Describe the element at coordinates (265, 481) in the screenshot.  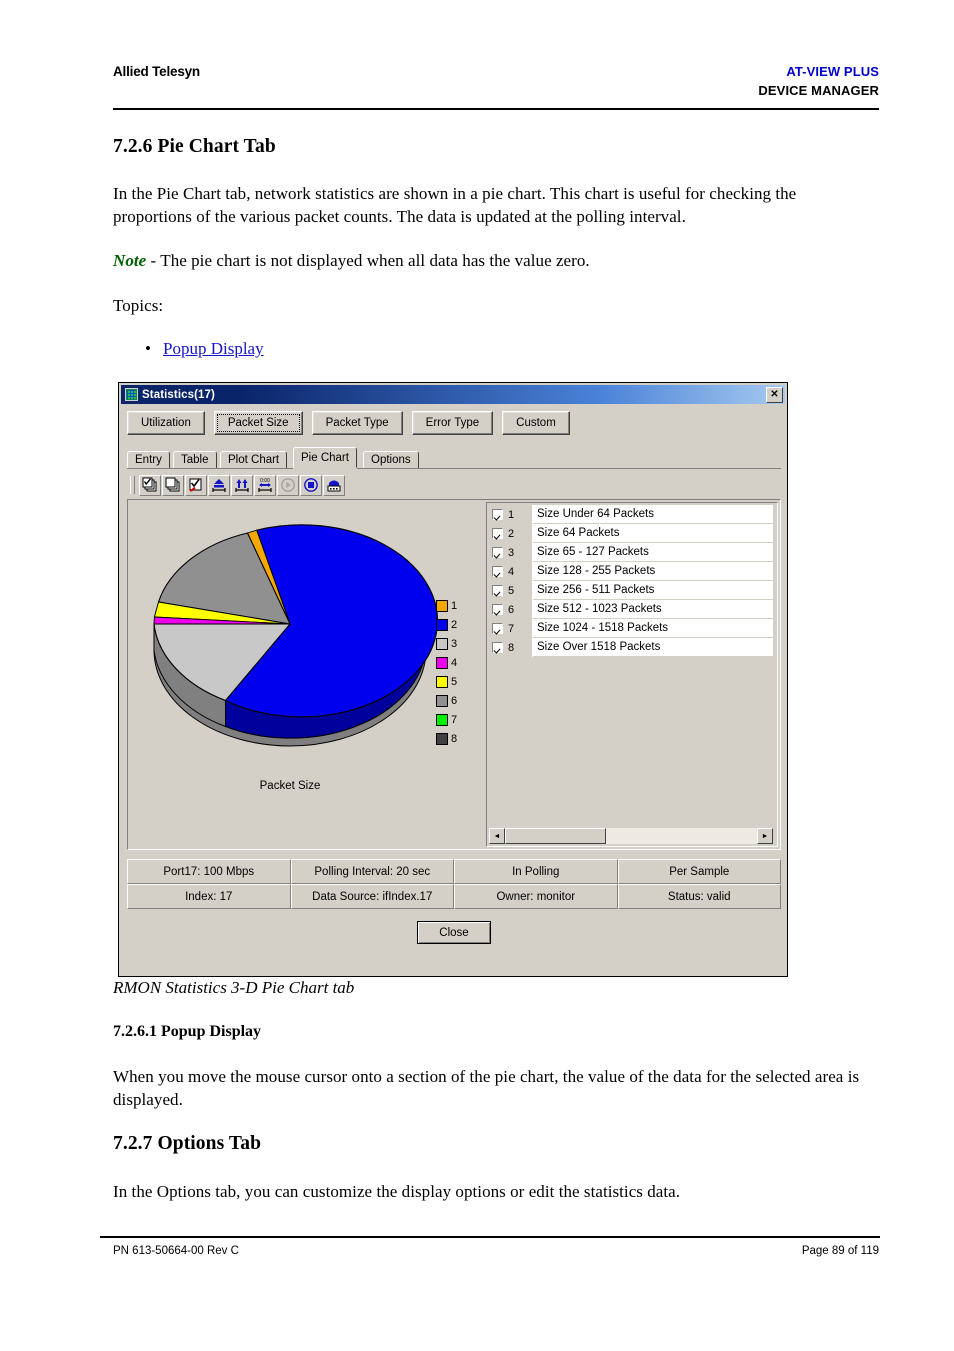
I see `svg-text: 0:00` at that location.